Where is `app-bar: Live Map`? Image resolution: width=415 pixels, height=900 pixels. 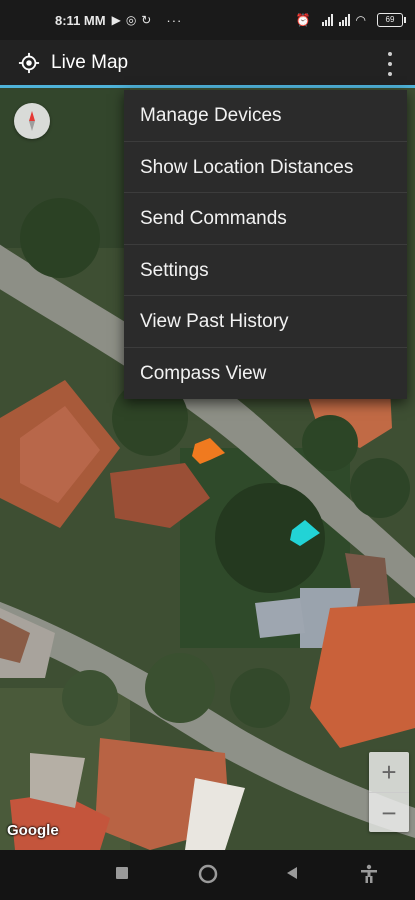
app-bar: Live Map is located at coordinates (207, 64).